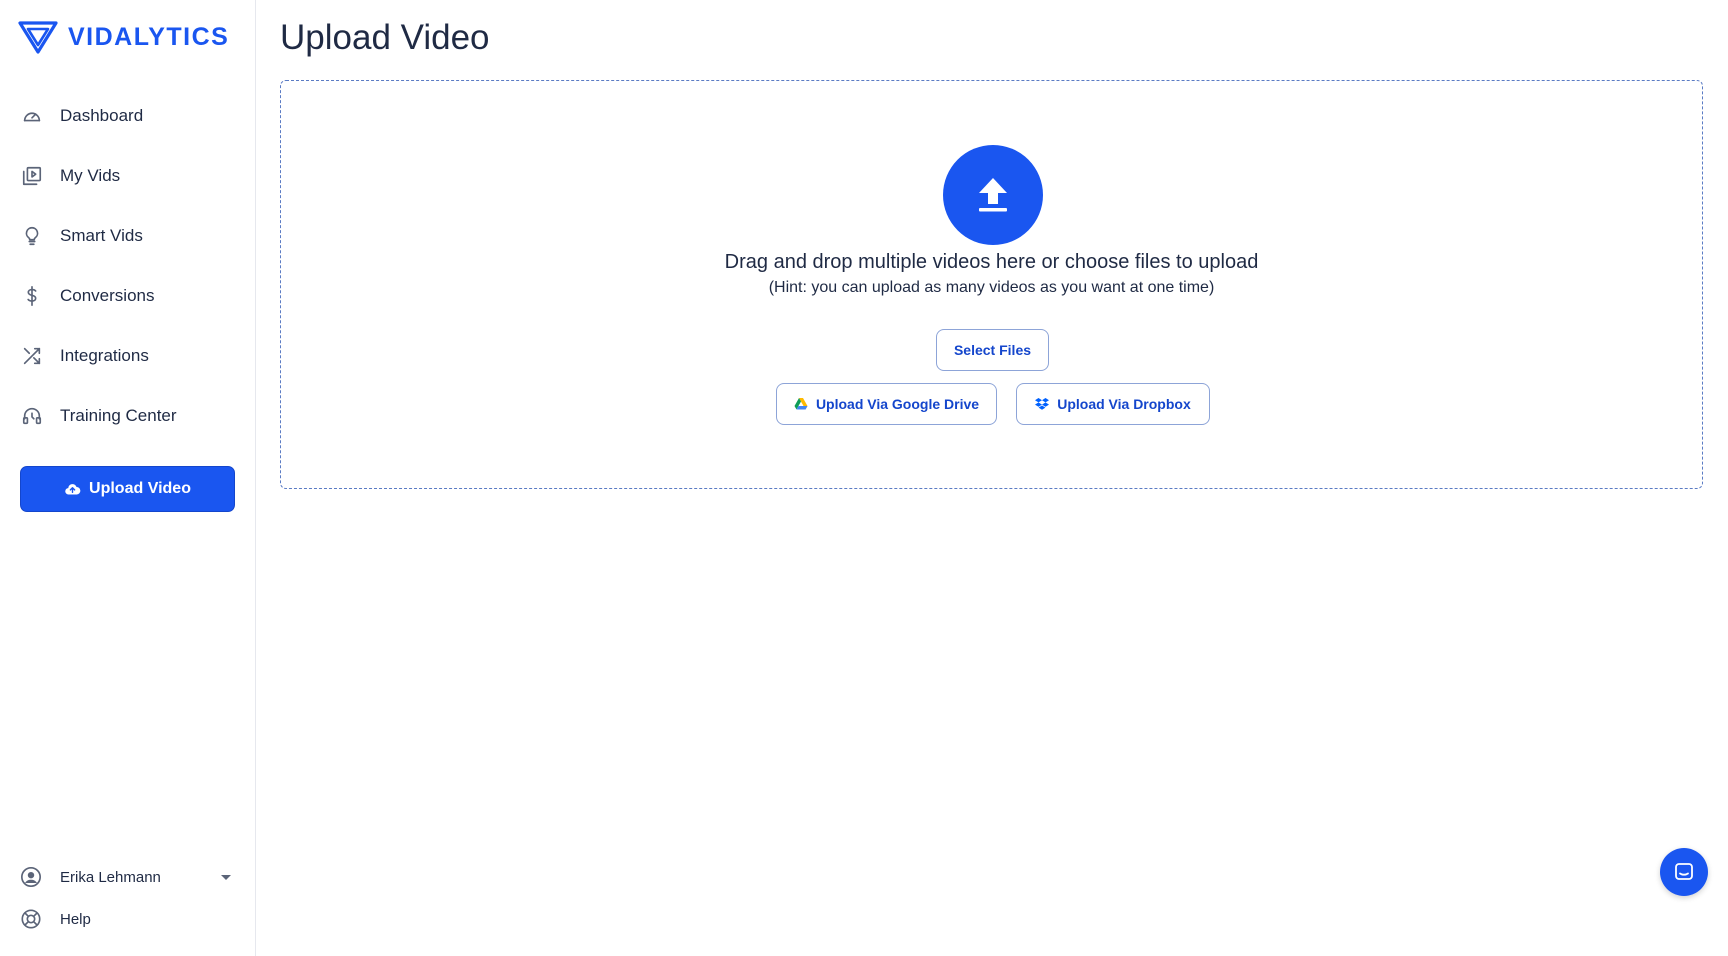  I want to click on sidebar-upload-video-button: Upload Video, so click(127, 489).